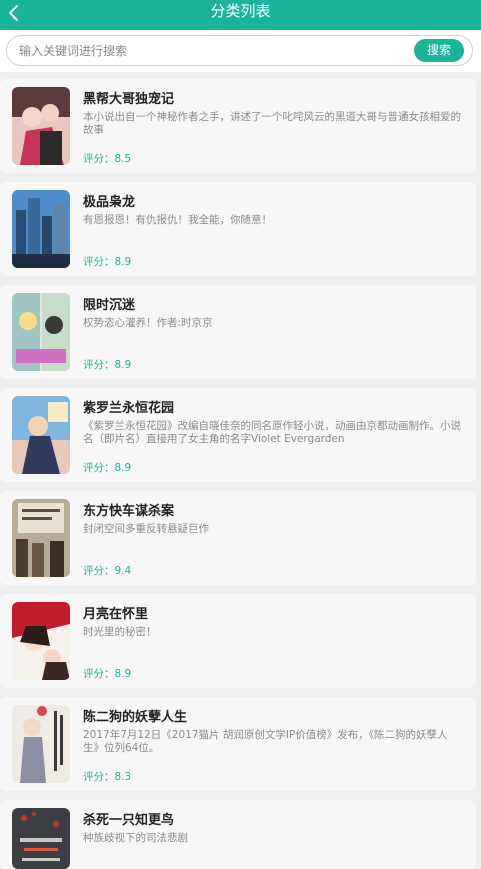 The width and height of the screenshot is (481, 869). Describe the element at coordinates (238, 229) in the screenshot. I see `book-card: 极品枭龙 有恩报恩！有仇报仇！我全能，你随意！ 评分：8.9` at that location.